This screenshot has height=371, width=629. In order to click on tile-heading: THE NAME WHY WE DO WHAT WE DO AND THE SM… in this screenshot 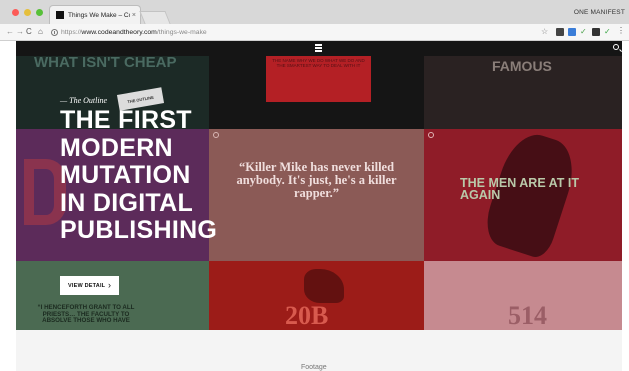, I will do `click(318, 63)`.